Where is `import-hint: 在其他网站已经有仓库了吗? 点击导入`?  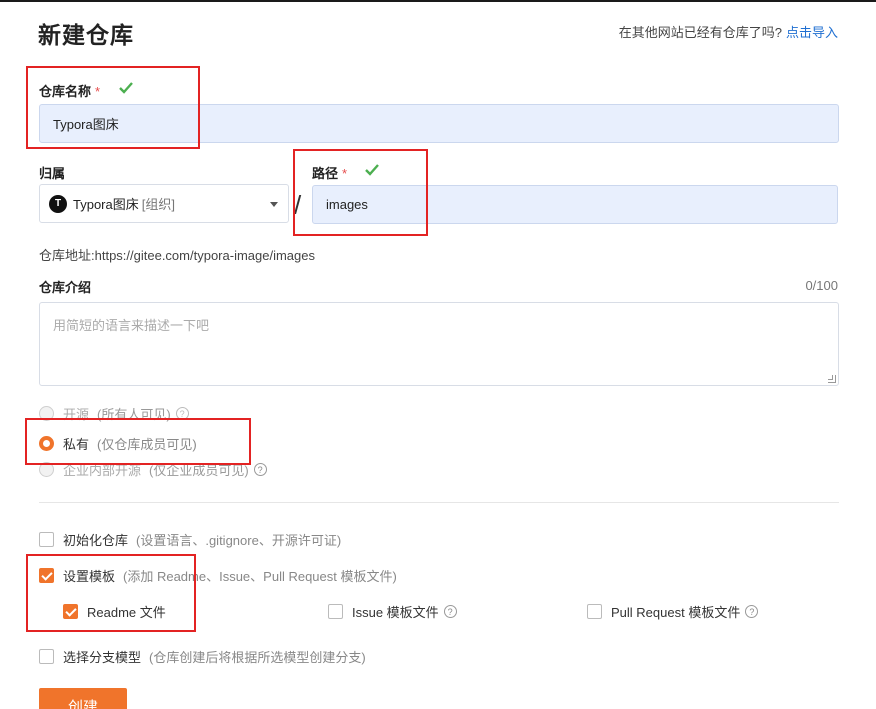
import-hint: 在其他网站已经有仓库了吗? 点击导入 is located at coordinates (728, 31).